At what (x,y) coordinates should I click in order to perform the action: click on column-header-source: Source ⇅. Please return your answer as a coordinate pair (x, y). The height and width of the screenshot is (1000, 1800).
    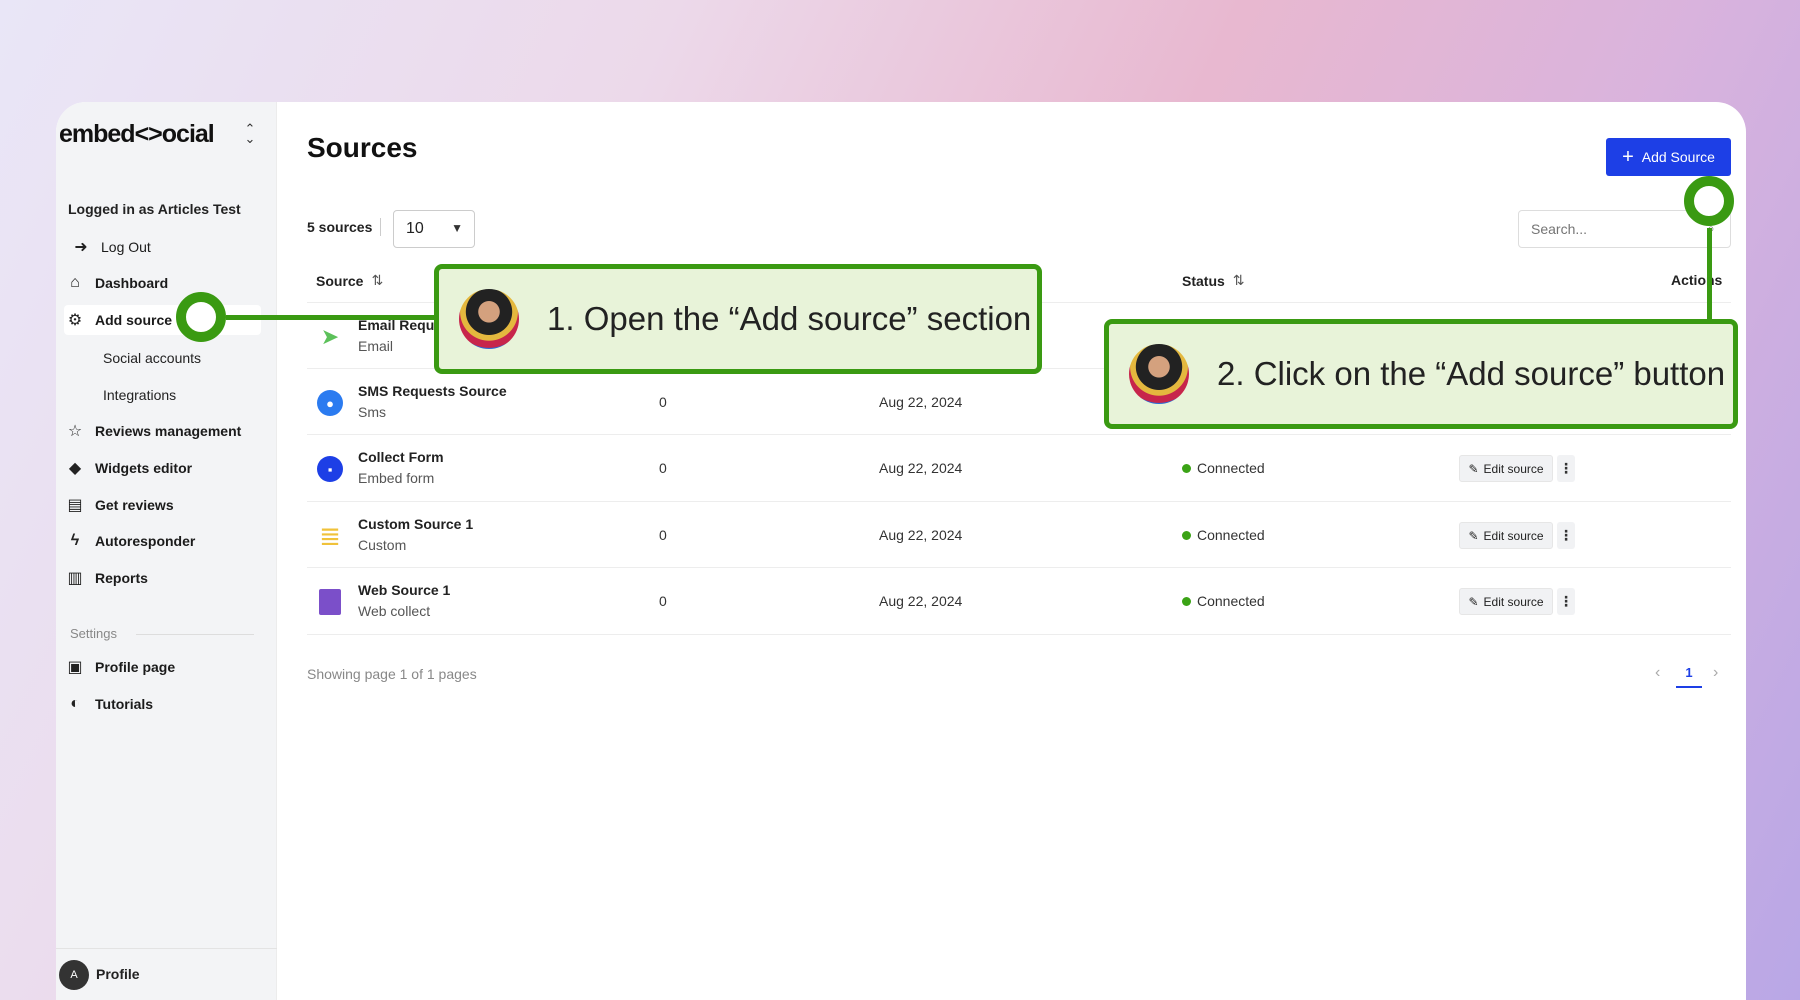
    Looking at the image, I should click on (349, 280).